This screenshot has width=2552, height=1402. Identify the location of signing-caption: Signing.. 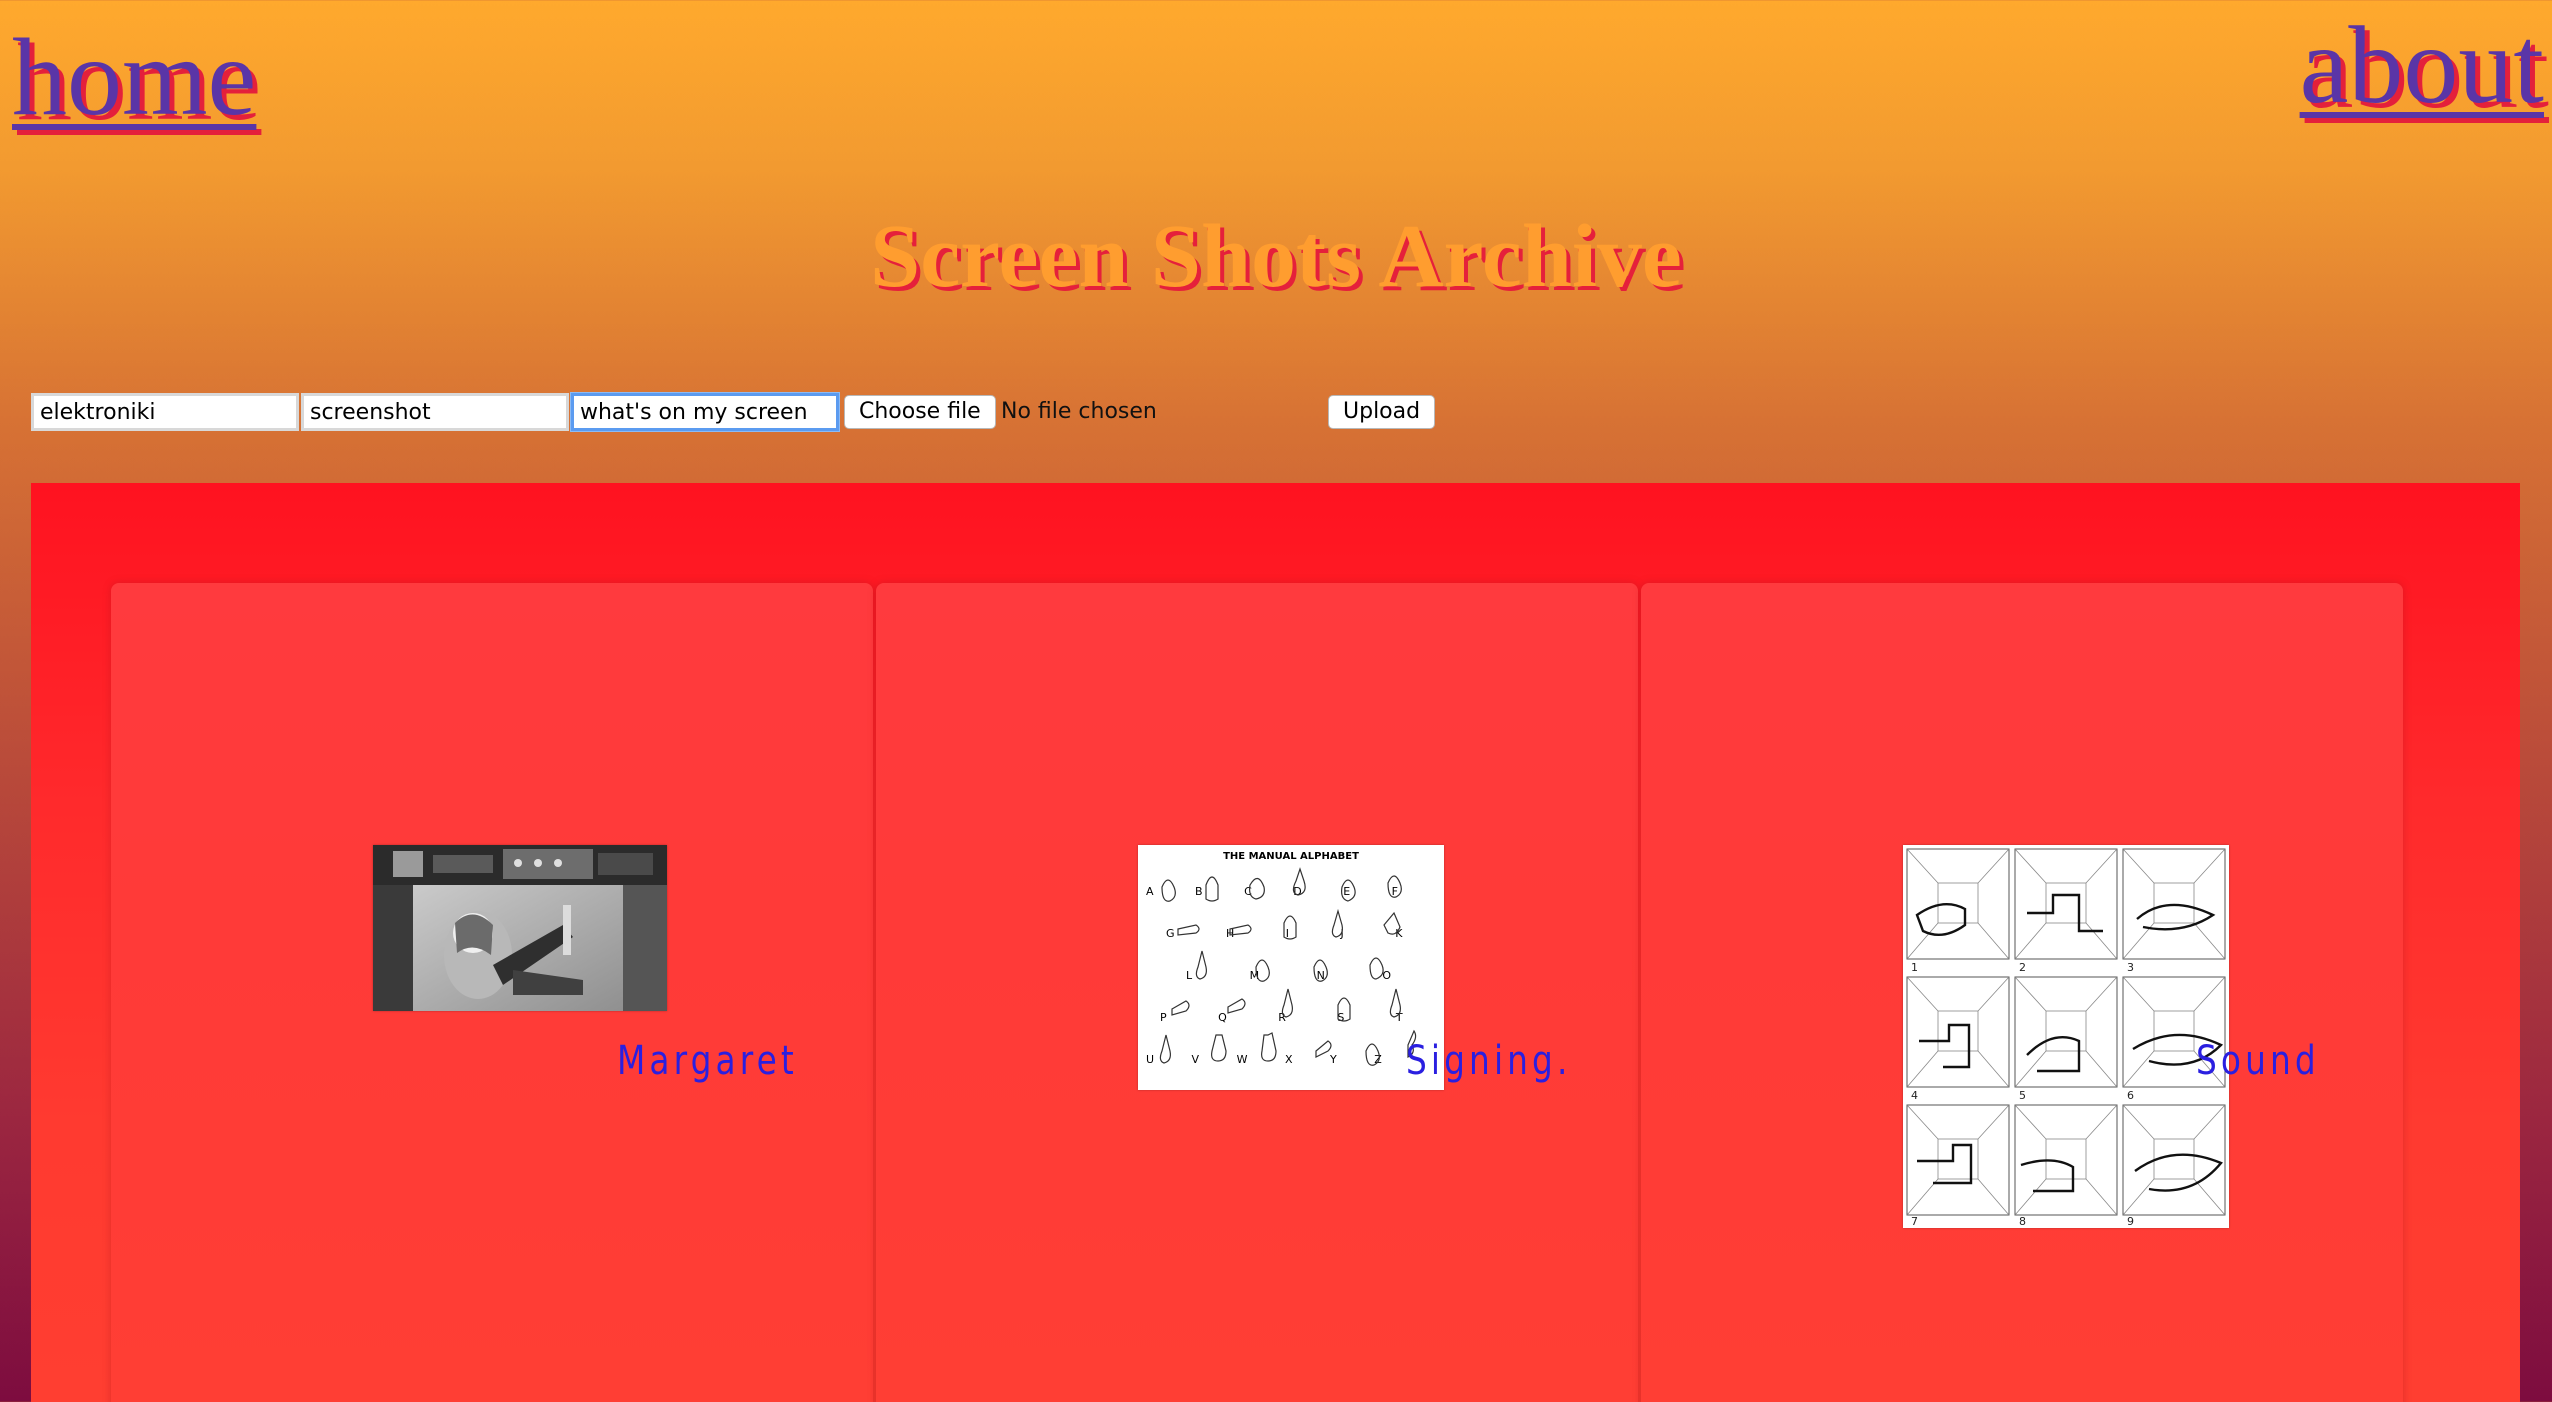
(1488, 1061).